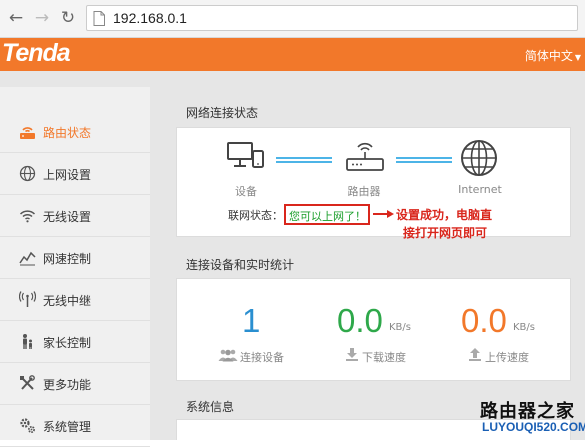 This screenshot has width=585, height=447. Describe the element at coordinates (524, 327) in the screenshot. I see `upload-speed-unit: KB/s` at that location.